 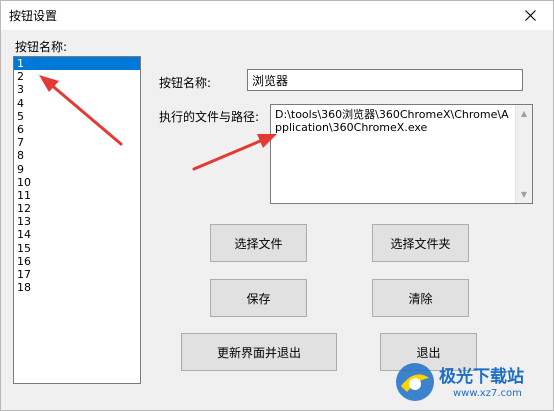 What do you see at coordinates (81, 110) in the screenshot?
I see `arrow-to-list-icon` at bounding box center [81, 110].